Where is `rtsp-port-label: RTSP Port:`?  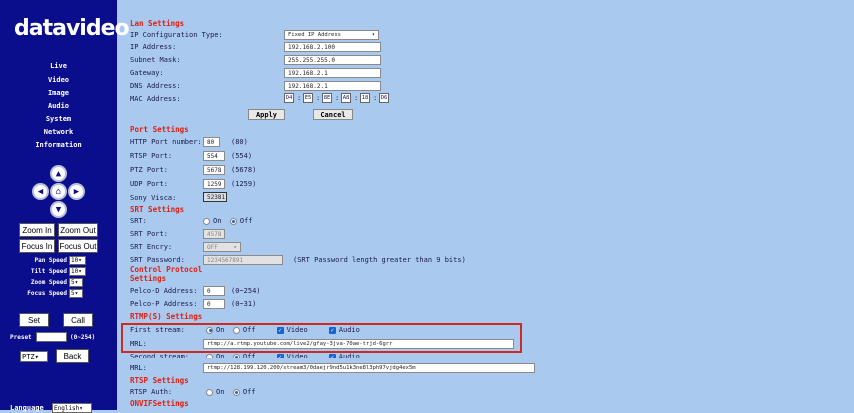
rtsp-port-label: RTSP Port: is located at coordinates (151, 156).